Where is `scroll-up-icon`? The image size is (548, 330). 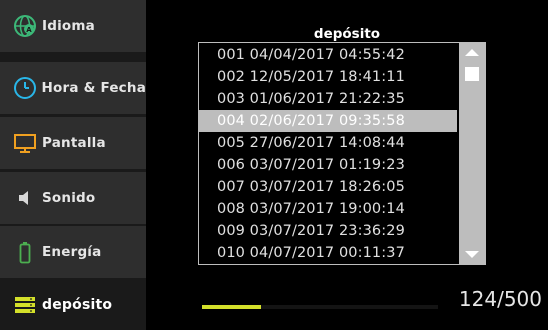
scroll-up-icon is located at coordinates (472, 52).